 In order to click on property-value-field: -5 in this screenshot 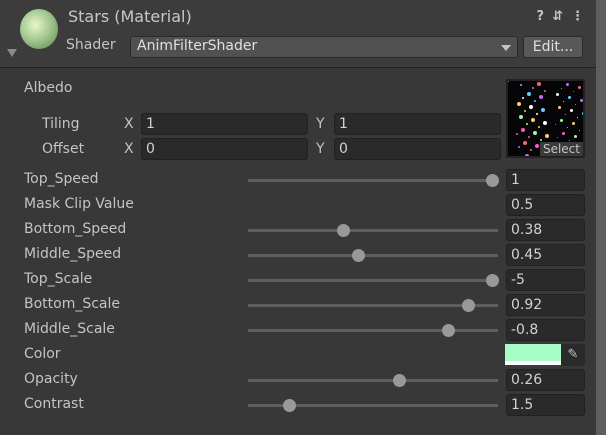, I will do `click(545, 280)`.